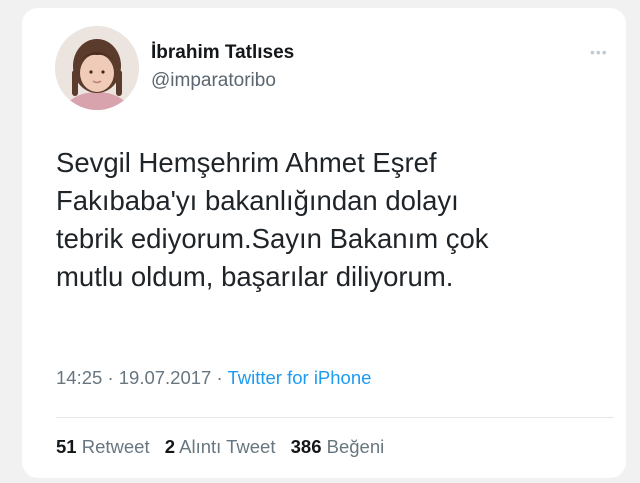 The height and width of the screenshot is (483, 640). I want to click on tweet-time: 14:25, so click(79, 377).